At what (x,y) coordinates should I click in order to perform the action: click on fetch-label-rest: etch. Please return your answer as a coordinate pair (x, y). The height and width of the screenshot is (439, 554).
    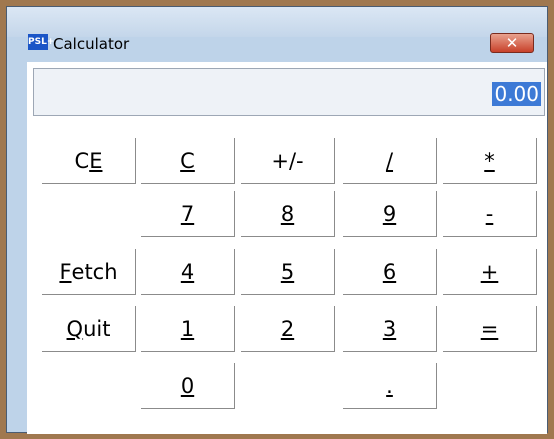
    Looking at the image, I should click on (94, 271).